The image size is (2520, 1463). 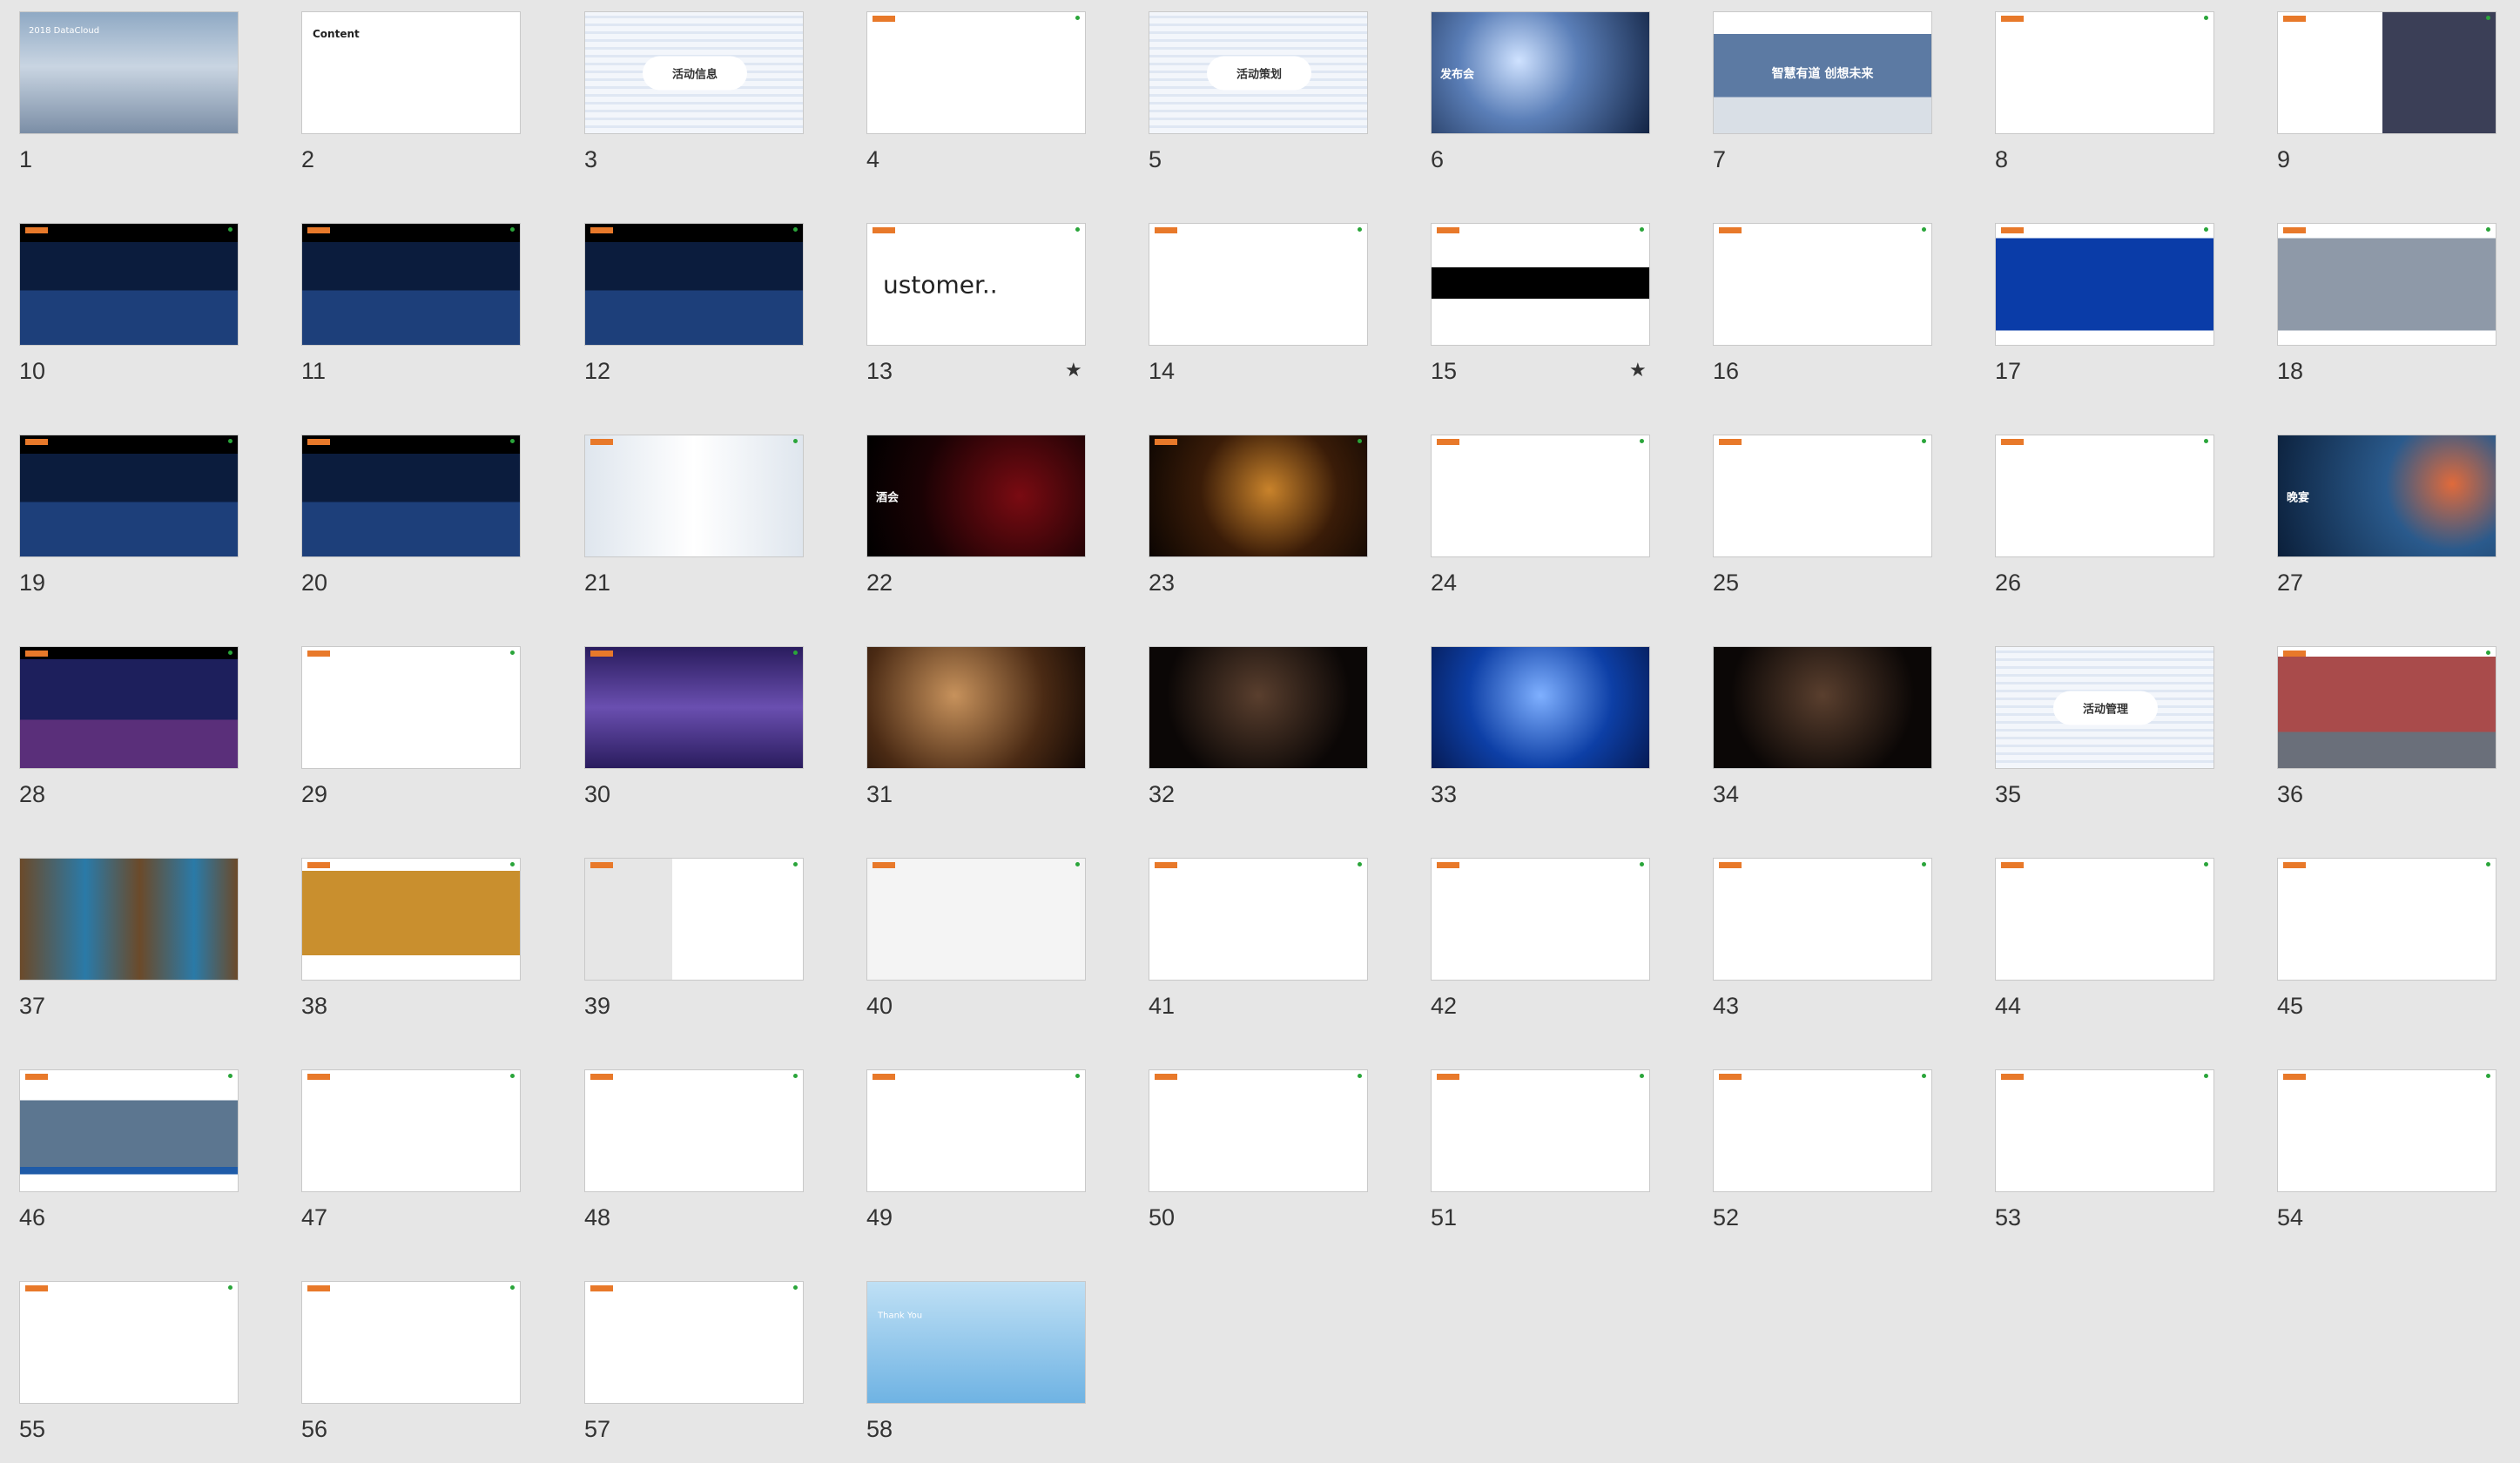 What do you see at coordinates (976, 1342) in the screenshot?
I see `slide-thumbnail-58: Thank You` at bounding box center [976, 1342].